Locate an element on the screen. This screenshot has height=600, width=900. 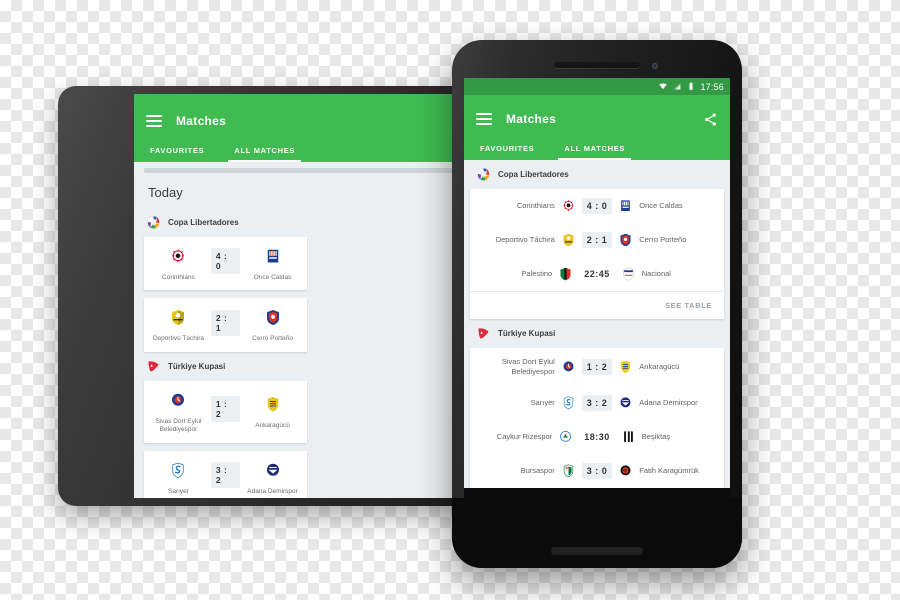
away-team: Cerro Porteño is located at coordinates (272, 325).